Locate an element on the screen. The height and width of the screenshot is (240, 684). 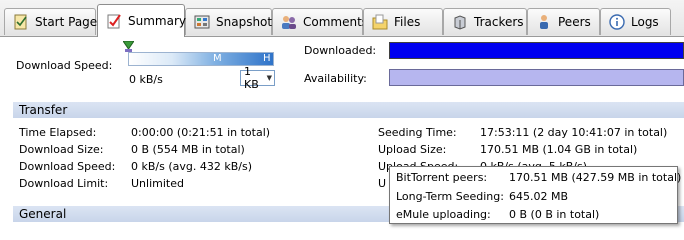
trackers-server-icon is located at coordinates (460, 22).